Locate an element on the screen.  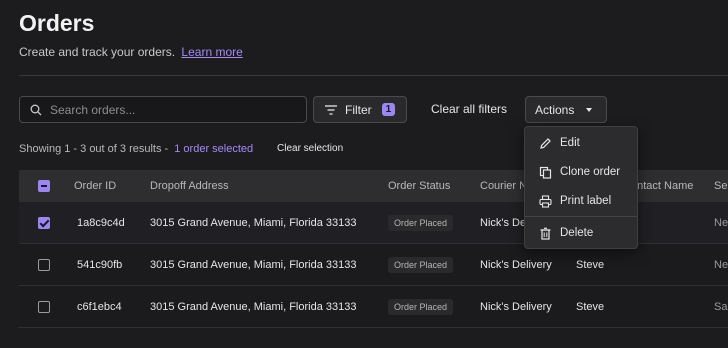
menu-item-delete: Delete is located at coordinates (581, 233).